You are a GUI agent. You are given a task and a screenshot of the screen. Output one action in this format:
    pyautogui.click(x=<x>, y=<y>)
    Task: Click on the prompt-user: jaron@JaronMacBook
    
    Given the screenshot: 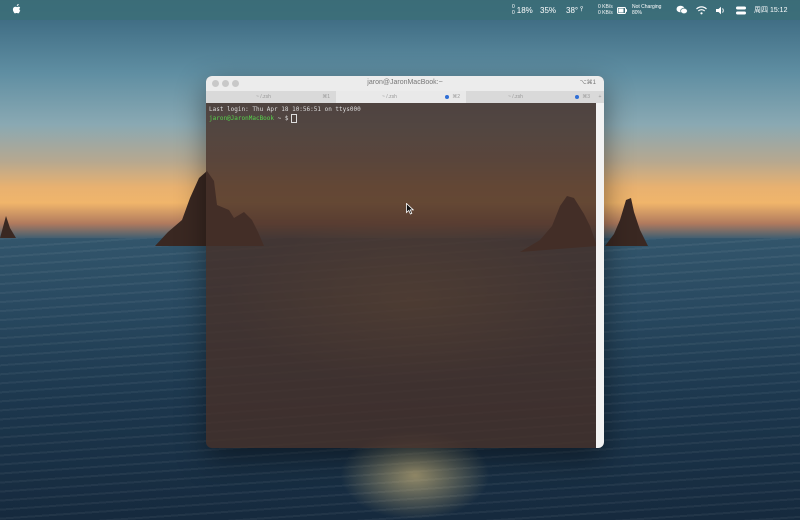 What is the action you would take?
    pyautogui.click(x=242, y=118)
    